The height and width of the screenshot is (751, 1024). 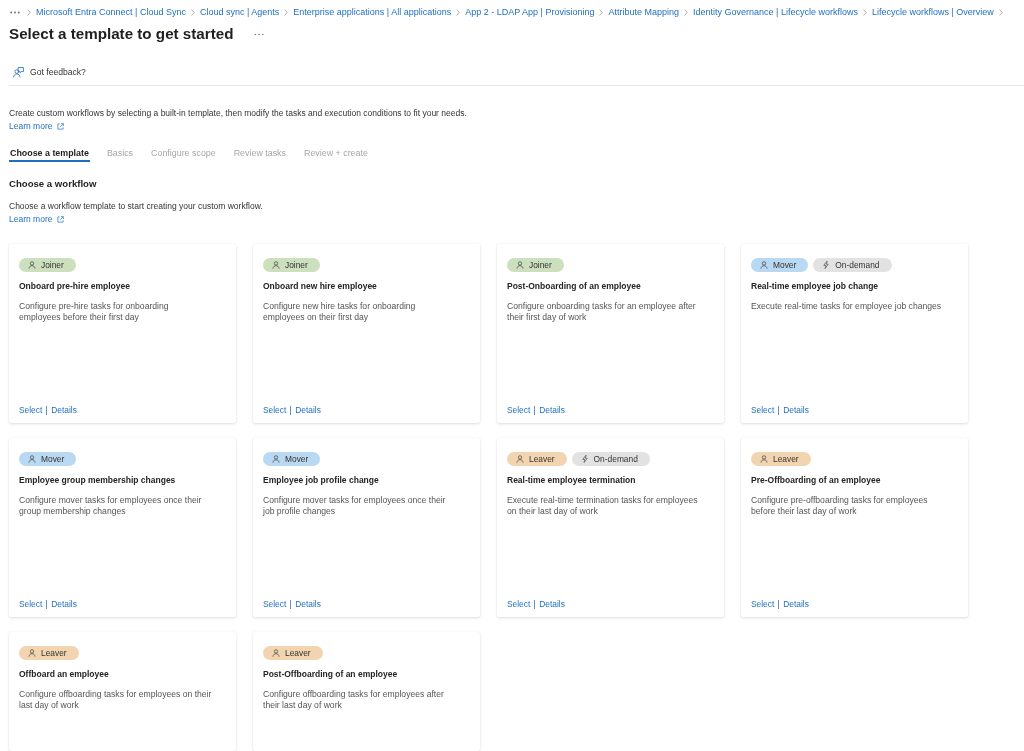 I want to click on breadcrumb-link: Lifecycle workflows | Overview, so click(x=932, y=12).